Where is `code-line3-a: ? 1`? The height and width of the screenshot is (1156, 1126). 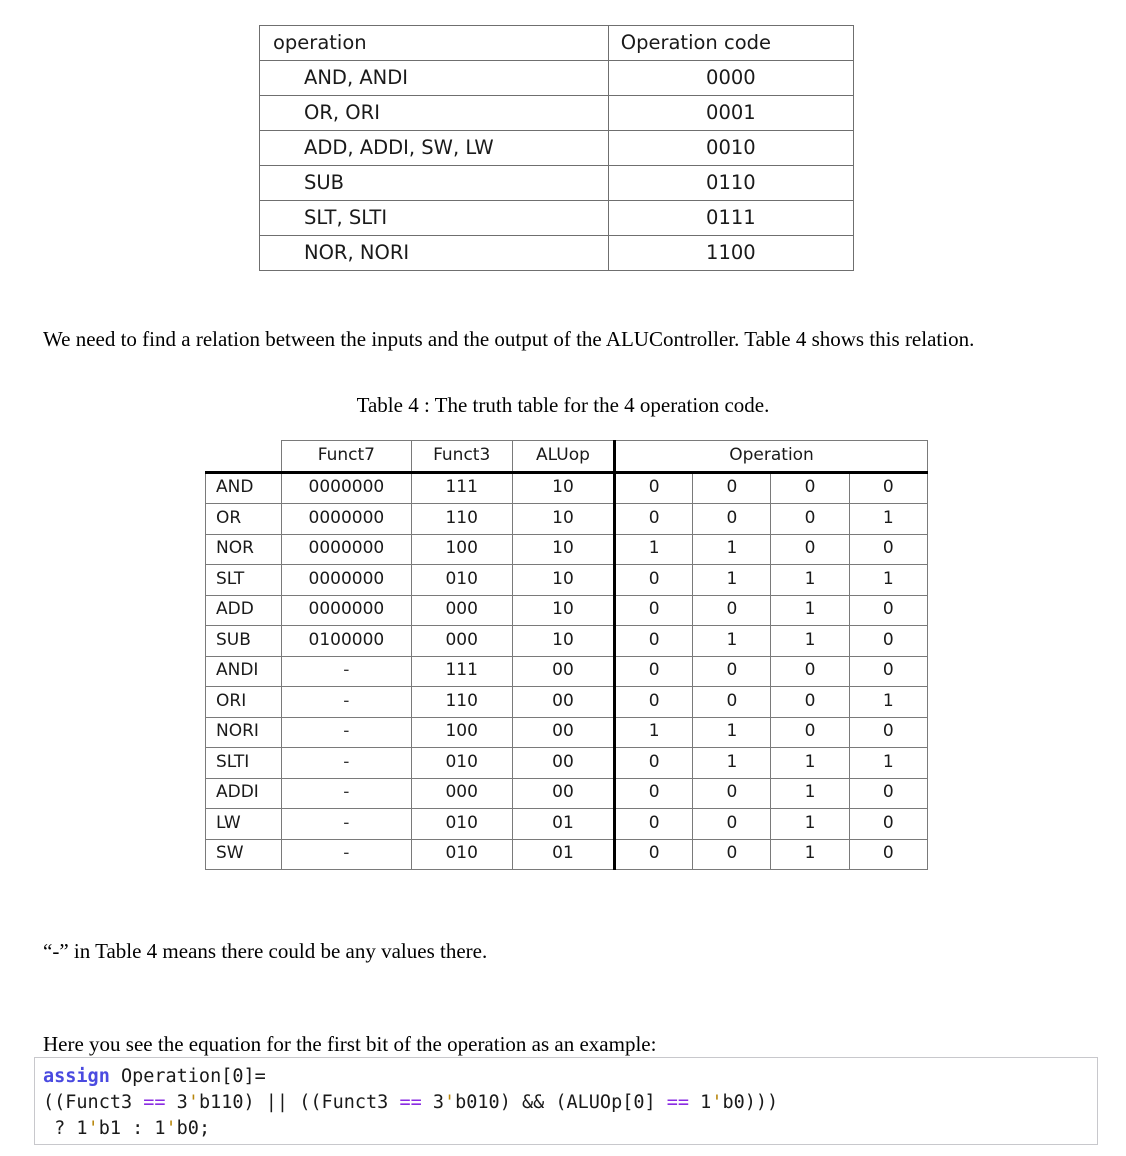
code-line3-a: ? 1 is located at coordinates (65, 1128).